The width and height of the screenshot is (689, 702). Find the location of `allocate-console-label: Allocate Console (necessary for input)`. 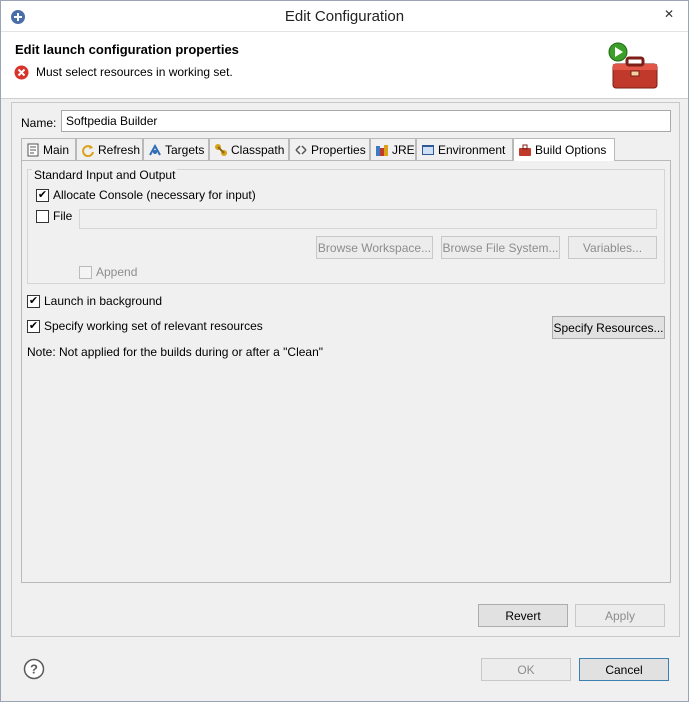

allocate-console-label: Allocate Console (necessary for input) is located at coordinates (154, 195).